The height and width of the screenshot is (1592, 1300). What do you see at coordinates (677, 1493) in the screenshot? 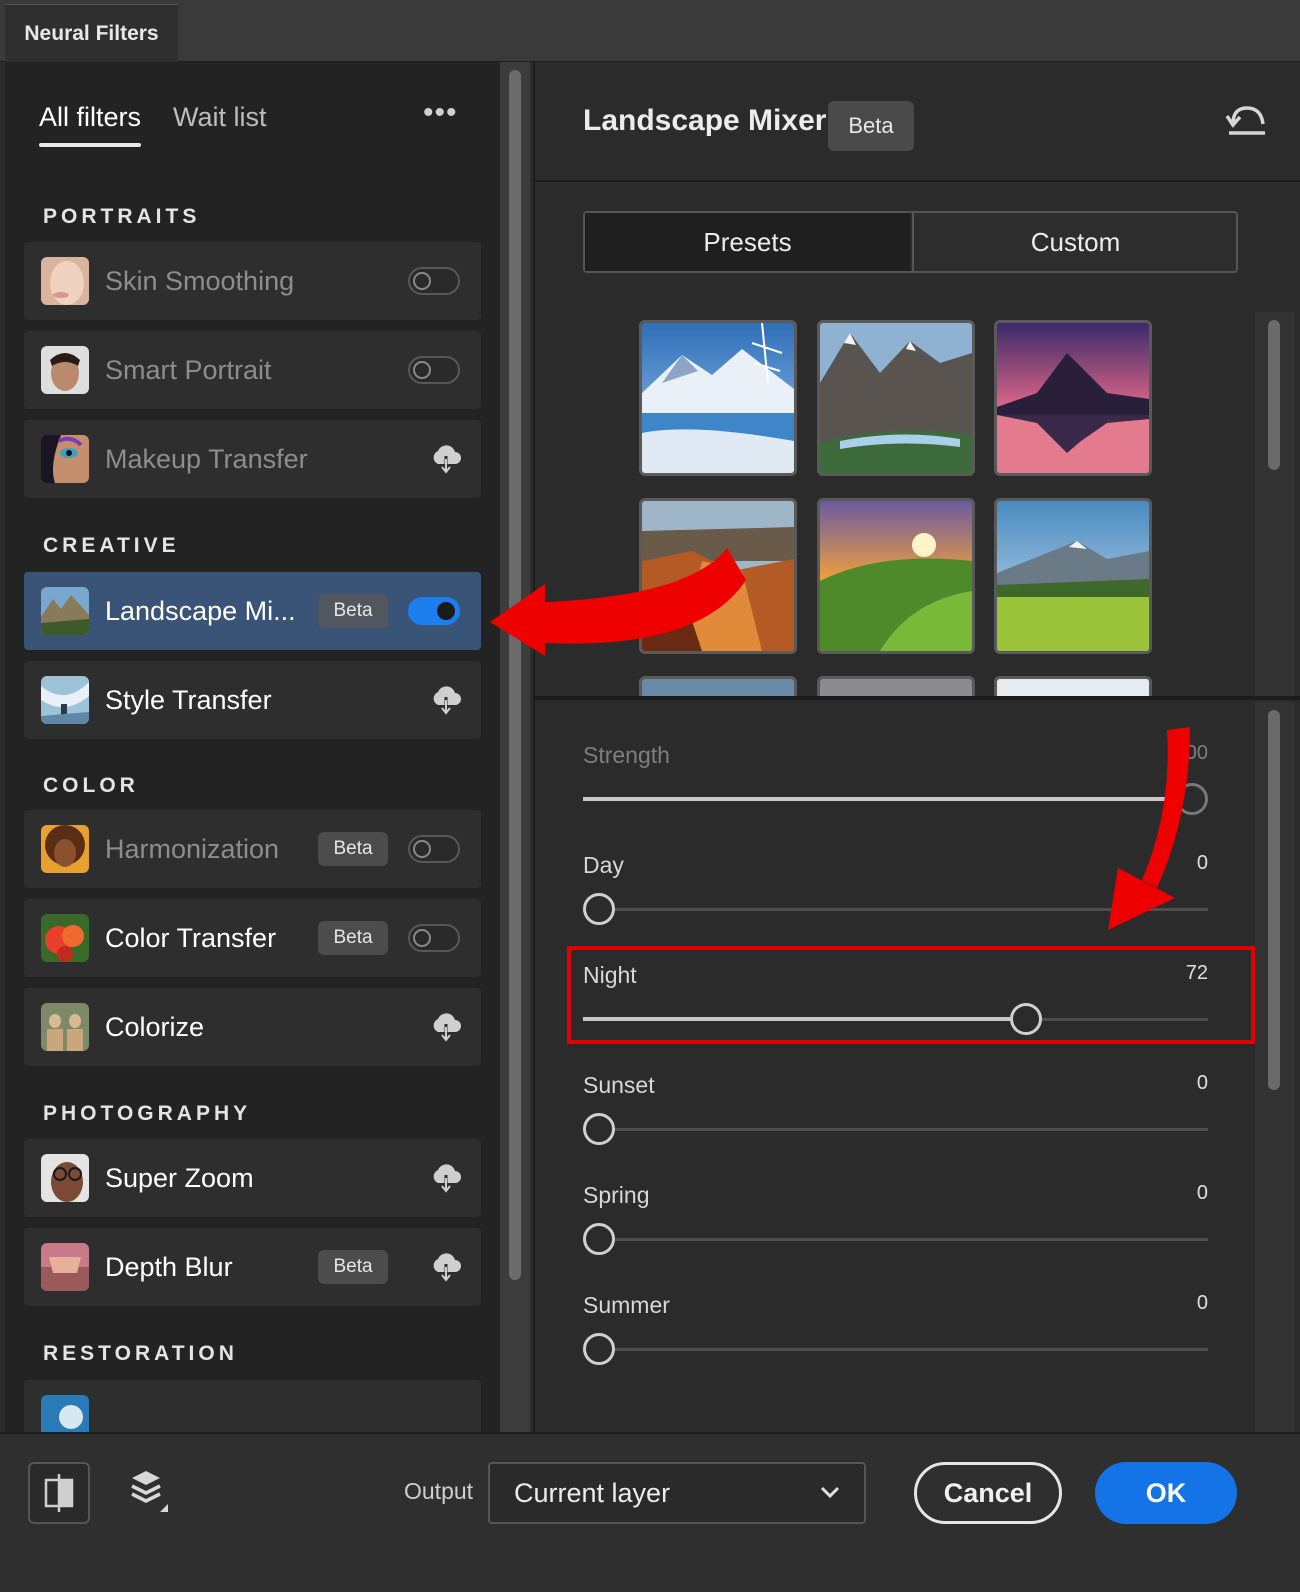
I see `output-select: Current layer` at bounding box center [677, 1493].